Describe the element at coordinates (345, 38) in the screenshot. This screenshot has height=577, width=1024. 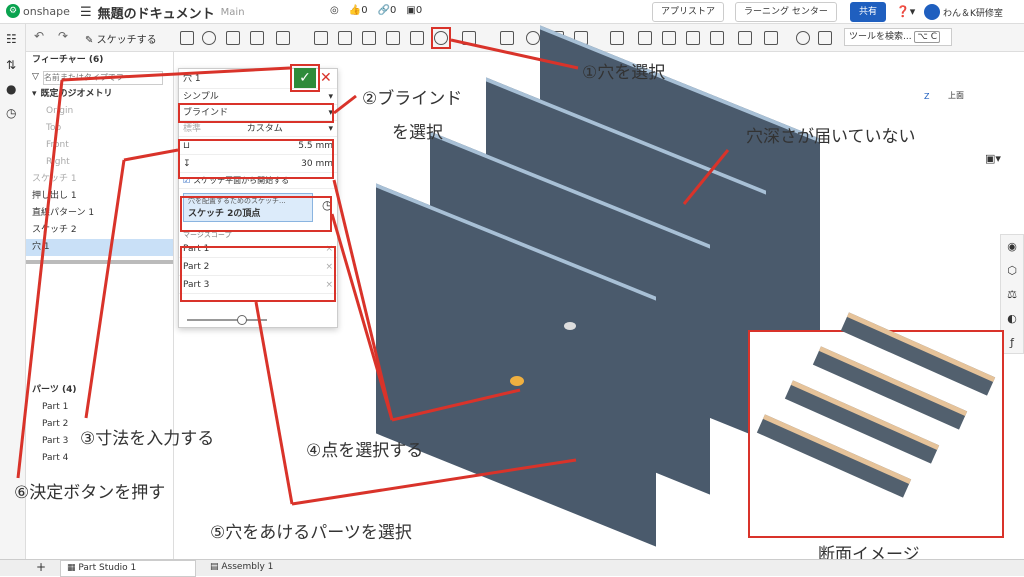
I see `chamfer-icon` at that location.